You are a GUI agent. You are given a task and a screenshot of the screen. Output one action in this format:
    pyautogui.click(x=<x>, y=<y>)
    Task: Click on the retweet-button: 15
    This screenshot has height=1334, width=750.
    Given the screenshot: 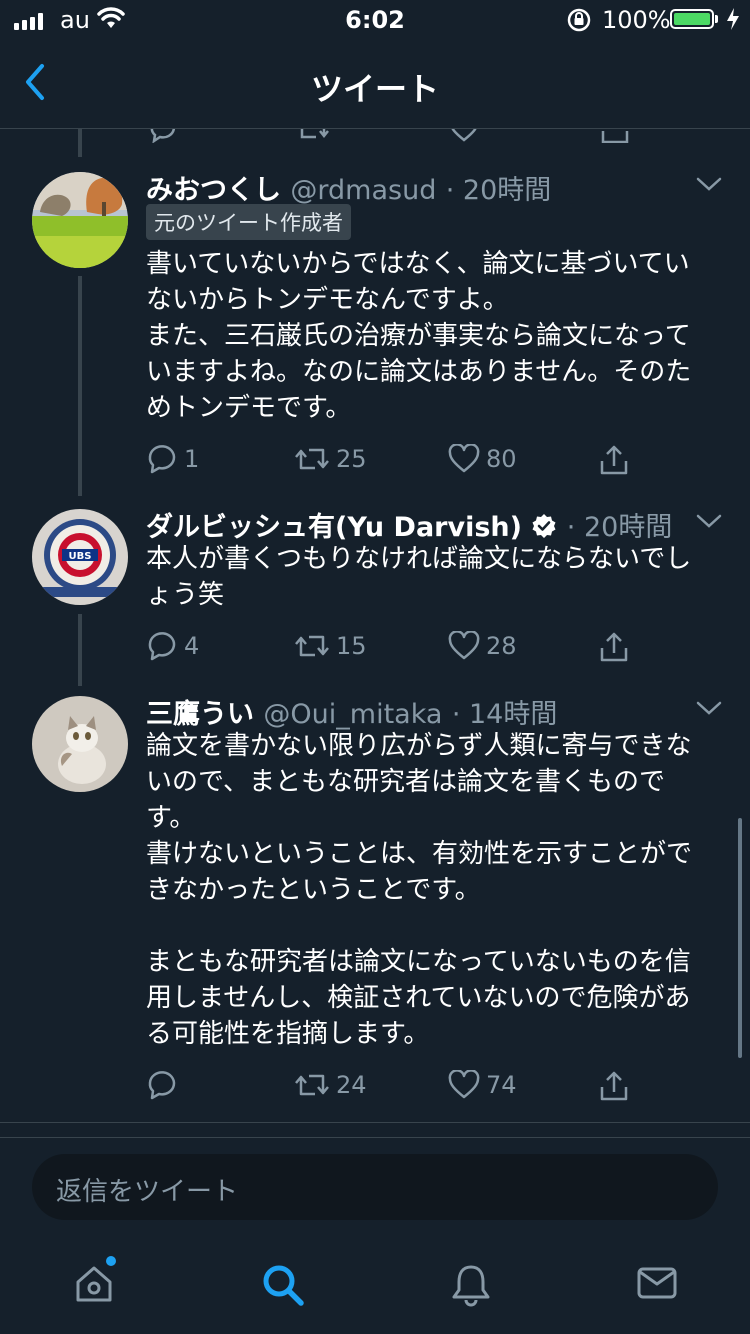 What is the action you would take?
    pyautogui.click(x=330, y=646)
    